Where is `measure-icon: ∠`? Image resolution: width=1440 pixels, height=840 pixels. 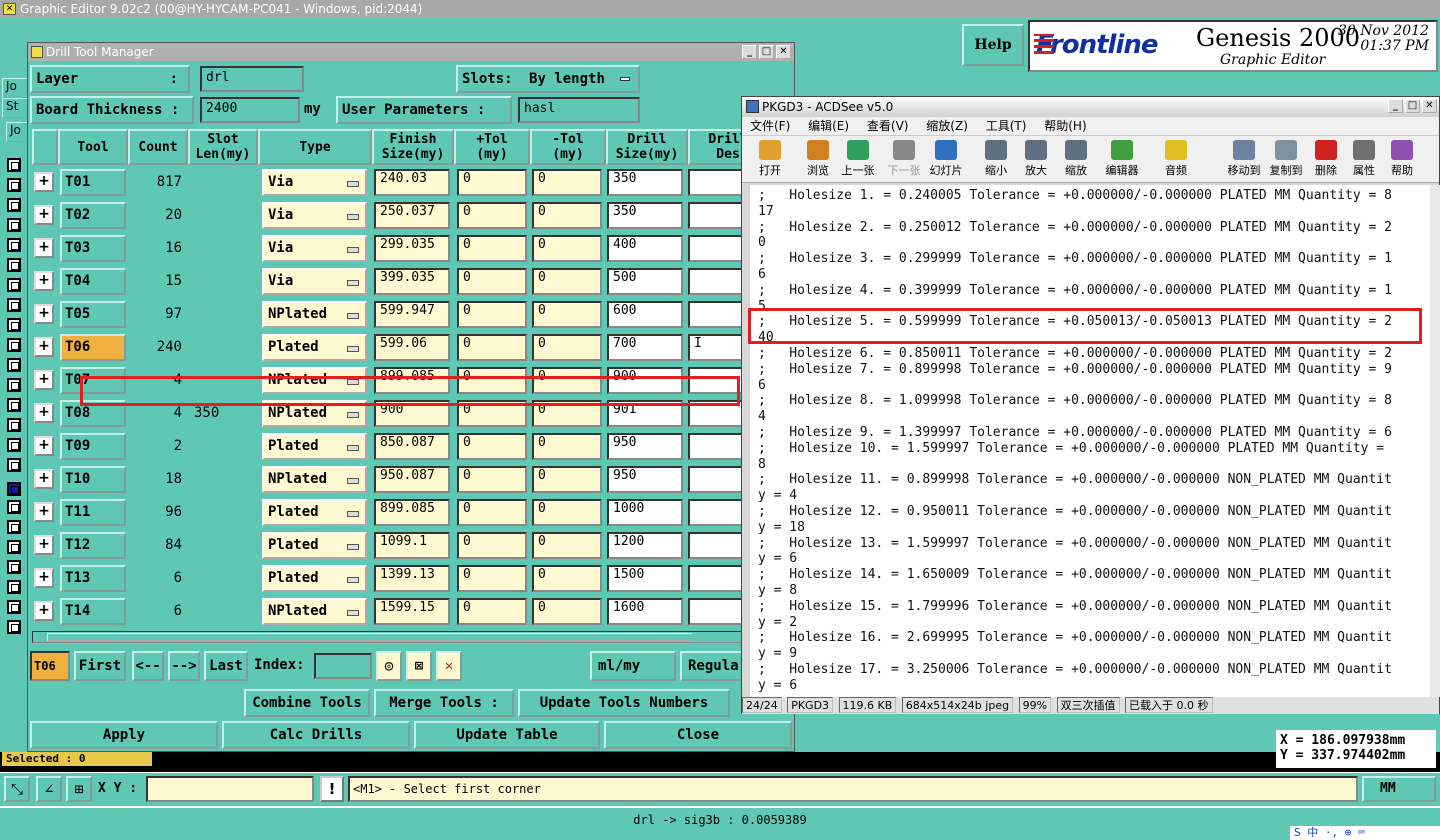
measure-icon: ∠ is located at coordinates (49, 789).